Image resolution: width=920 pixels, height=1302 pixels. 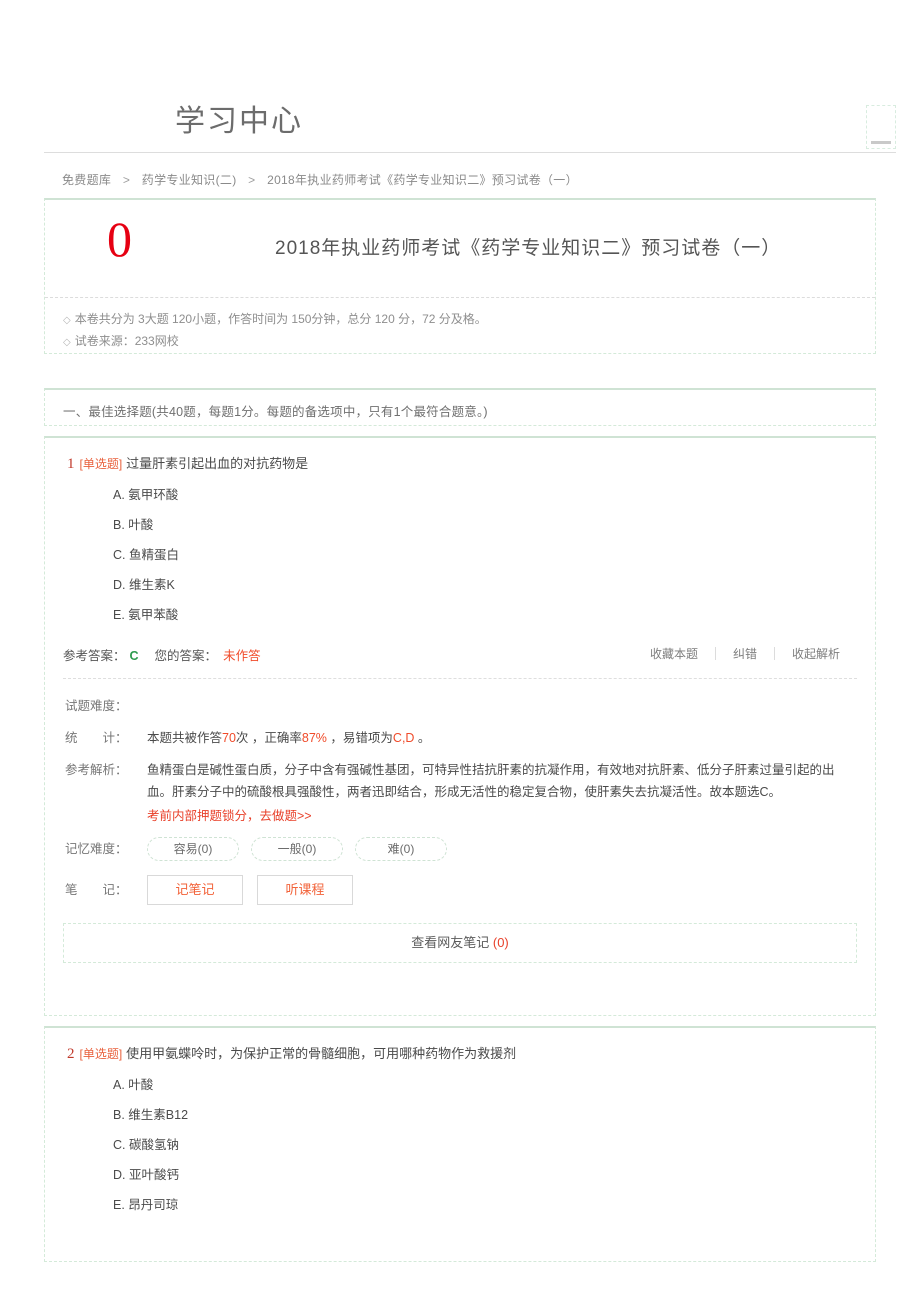 I want to click on statistics-row: 统 计： 本题共被作答70次 ，正确率87% ，易错项为C,D 。, so click(x=460, y=738).